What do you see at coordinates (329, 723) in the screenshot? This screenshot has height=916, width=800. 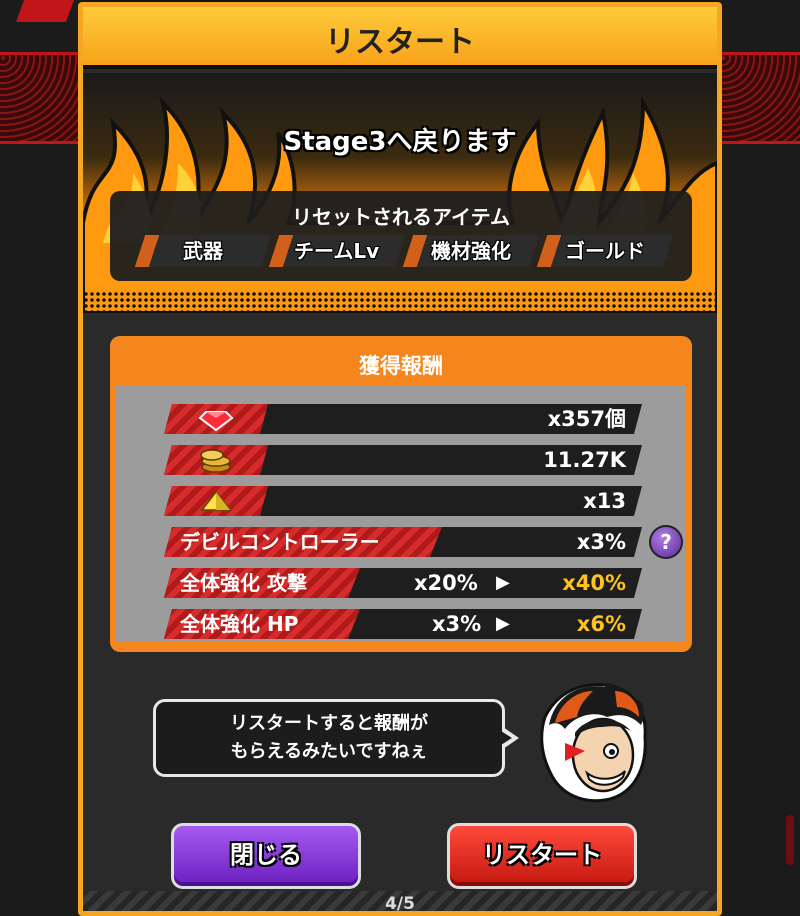 I see `speech-line-1: リスタートすると報酬が` at bounding box center [329, 723].